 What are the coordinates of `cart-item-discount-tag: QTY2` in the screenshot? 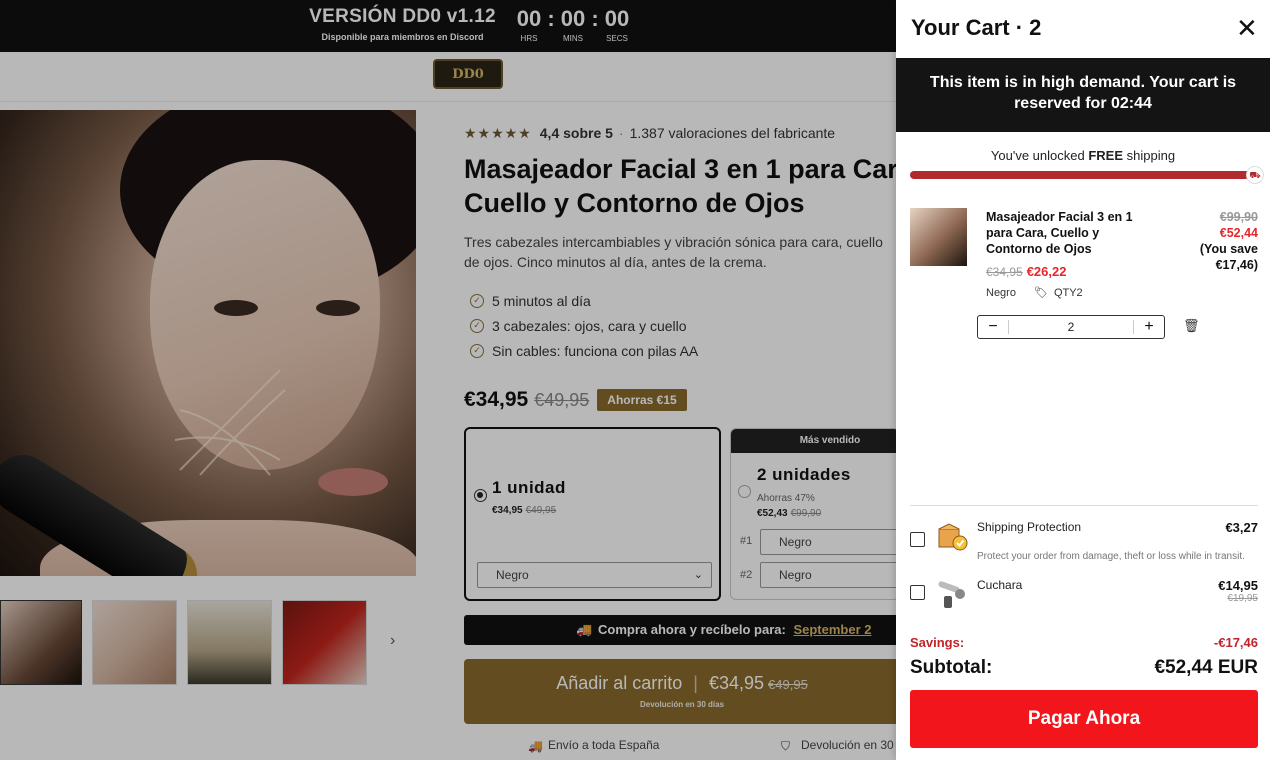 It's located at (1068, 292).